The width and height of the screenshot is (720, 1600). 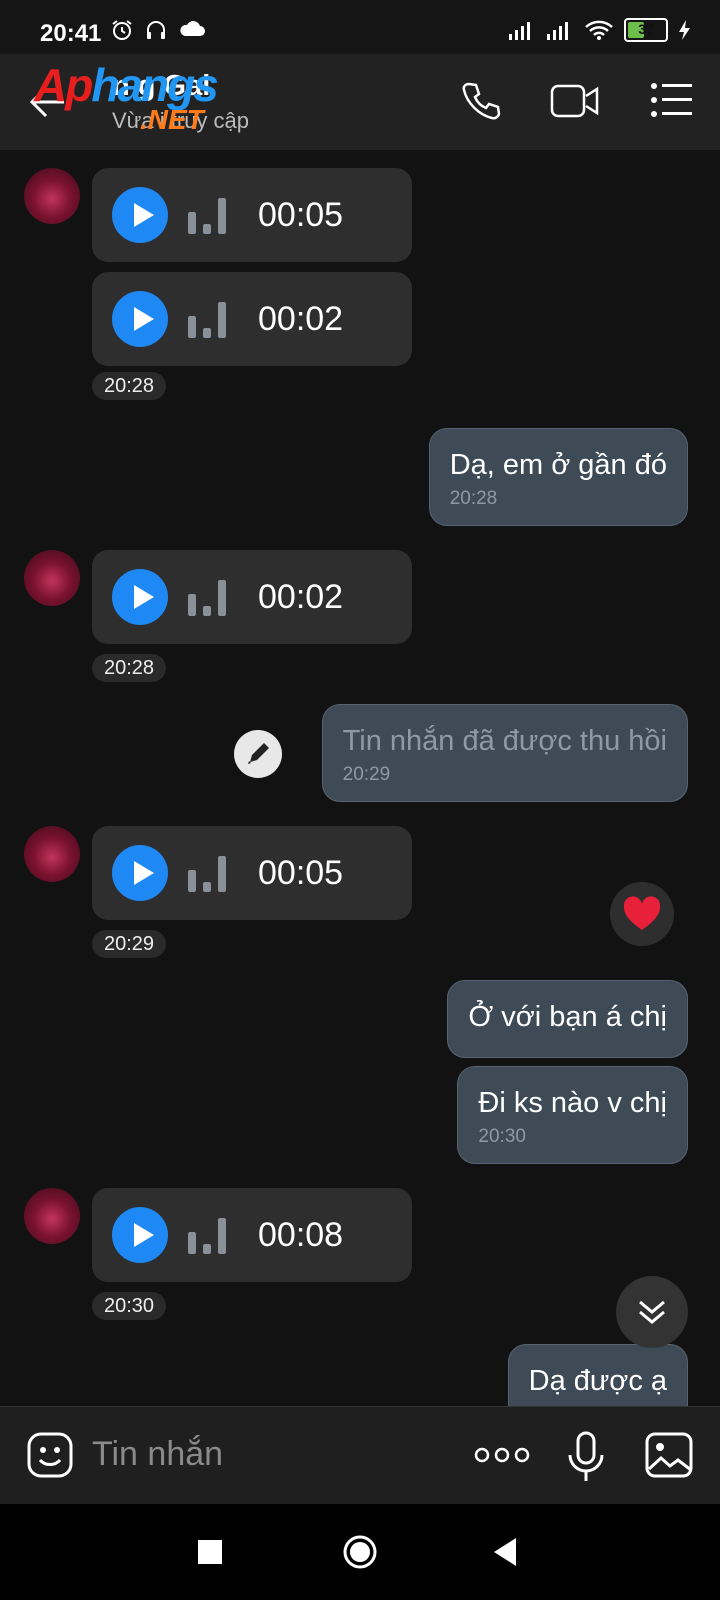 What do you see at coordinates (502, 1136) in the screenshot?
I see `message-time: 20:30` at bounding box center [502, 1136].